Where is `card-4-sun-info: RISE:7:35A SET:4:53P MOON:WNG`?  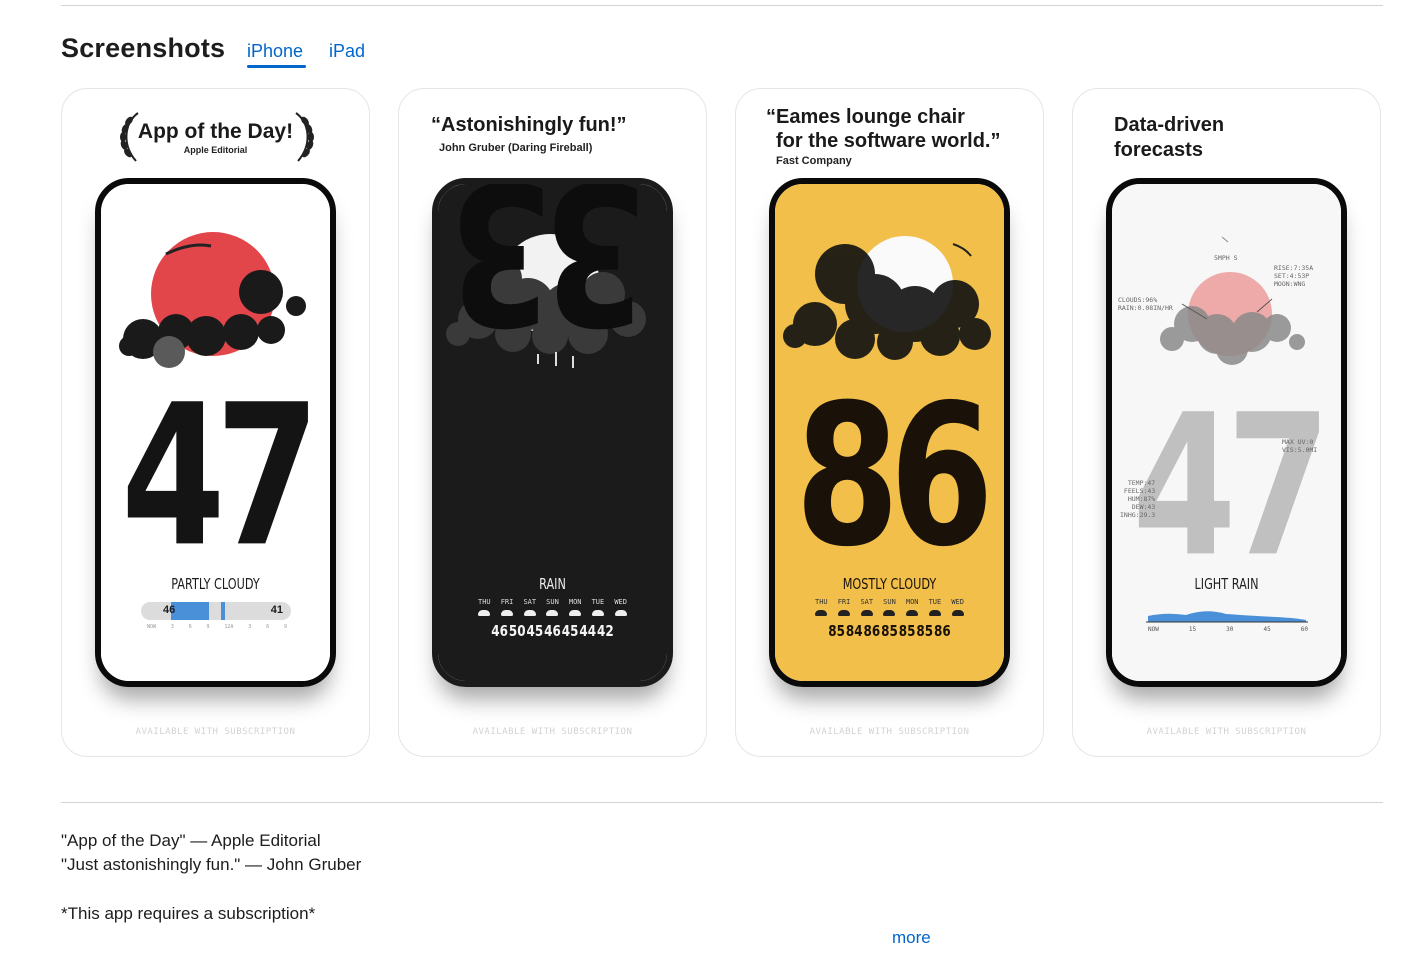
card-4-sun-info: RISE:7:35A SET:4:53P MOON:WNG is located at coordinates (1294, 276).